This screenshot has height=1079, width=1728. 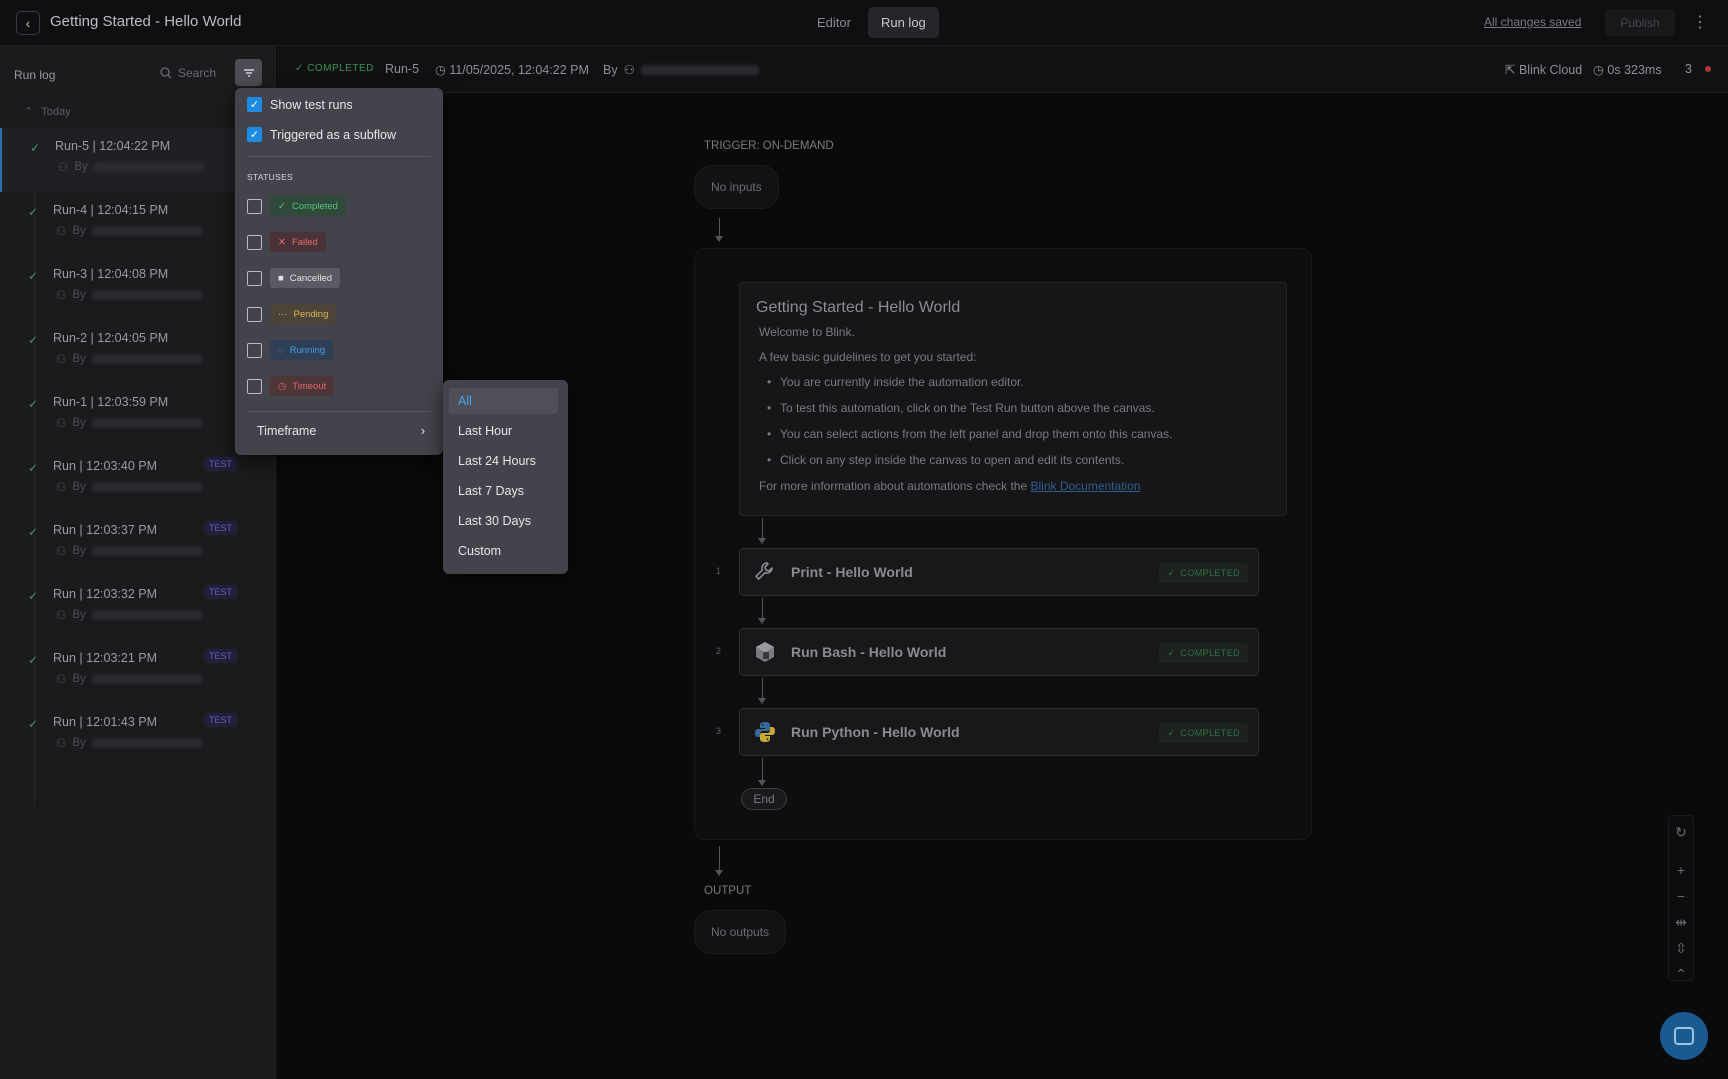 What do you see at coordinates (834, 22) in the screenshot?
I see `tab-editor: Editor` at bounding box center [834, 22].